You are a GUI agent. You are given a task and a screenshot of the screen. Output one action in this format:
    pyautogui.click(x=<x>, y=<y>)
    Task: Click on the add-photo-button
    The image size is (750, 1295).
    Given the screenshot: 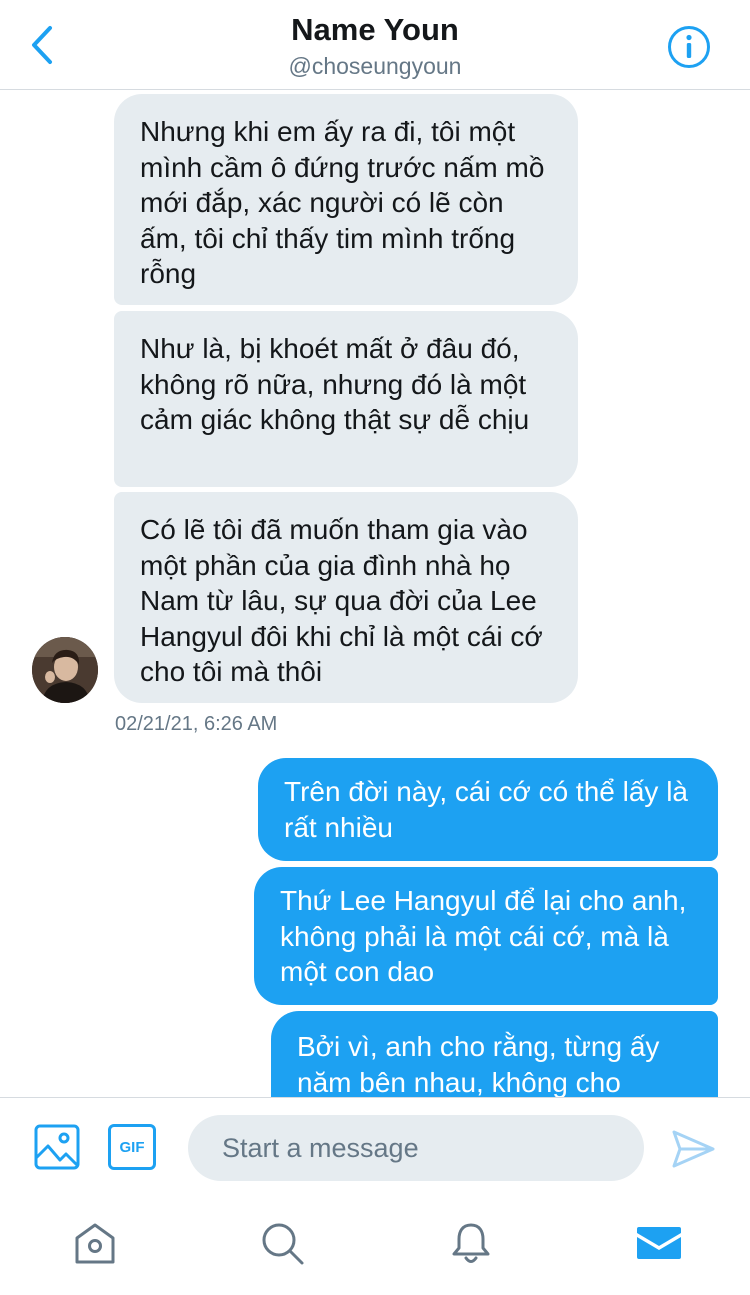 What is the action you would take?
    pyautogui.click(x=57, y=1147)
    